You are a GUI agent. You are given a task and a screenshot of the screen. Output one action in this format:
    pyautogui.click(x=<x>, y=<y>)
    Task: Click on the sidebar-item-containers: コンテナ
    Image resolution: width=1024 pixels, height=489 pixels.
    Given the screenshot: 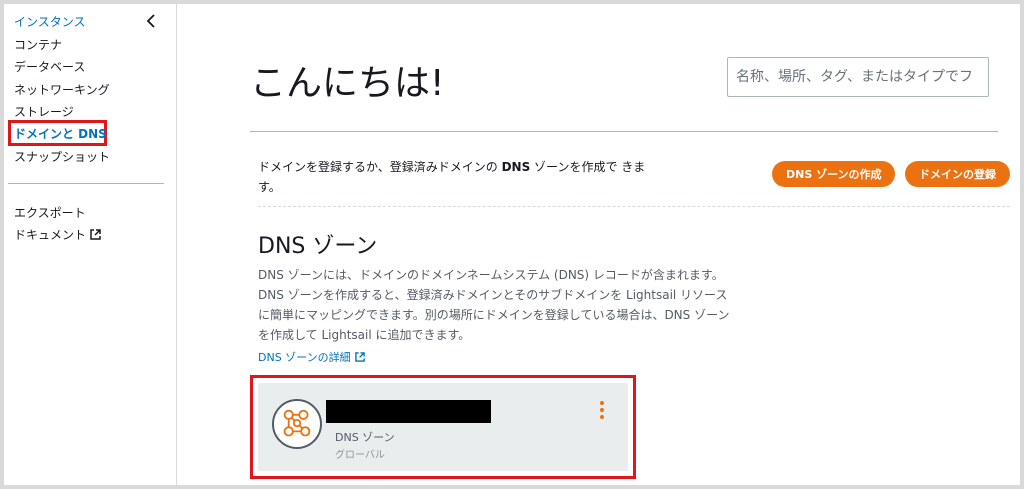 What is the action you would take?
    pyautogui.click(x=38, y=44)
    